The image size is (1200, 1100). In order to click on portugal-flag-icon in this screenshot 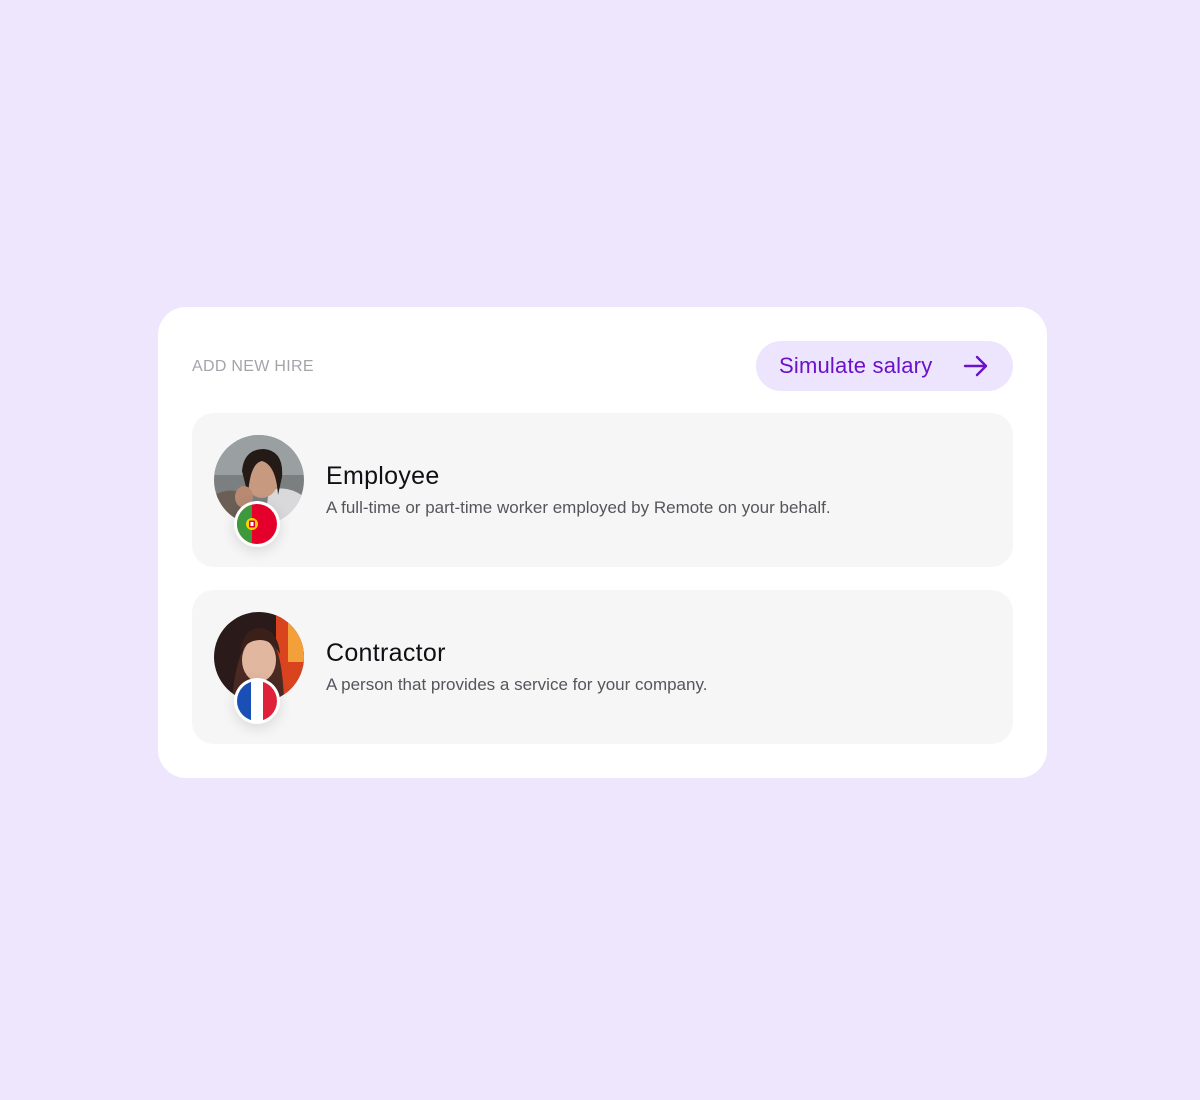, I will do `click(257, 524)`.